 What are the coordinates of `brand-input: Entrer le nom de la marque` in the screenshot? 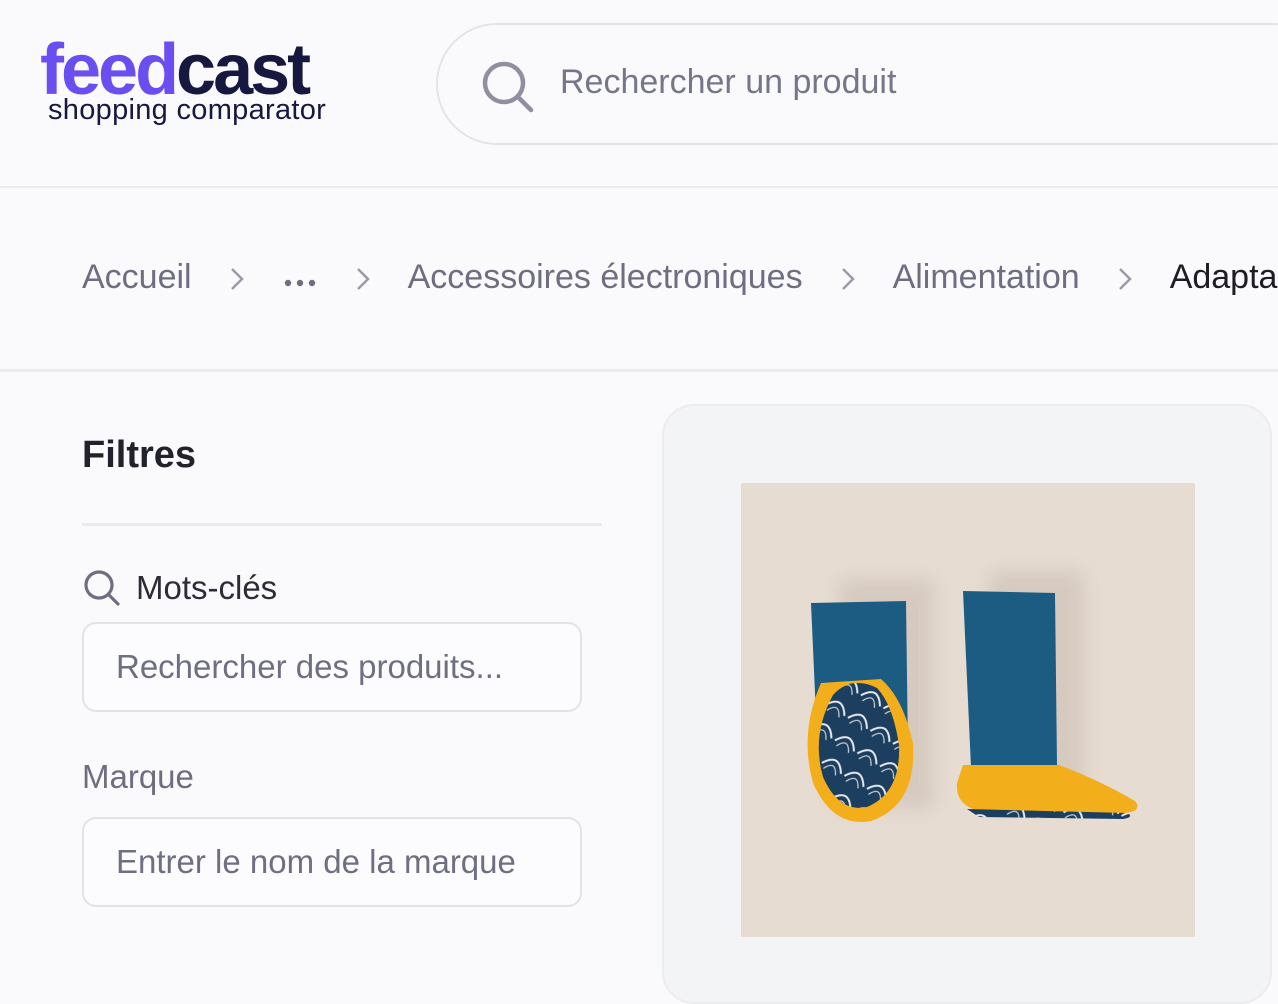 It's located at (332, 862).